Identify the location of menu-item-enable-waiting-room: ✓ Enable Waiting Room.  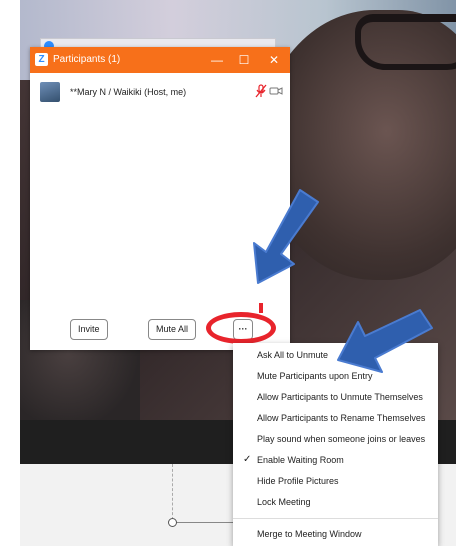
(335, 460).